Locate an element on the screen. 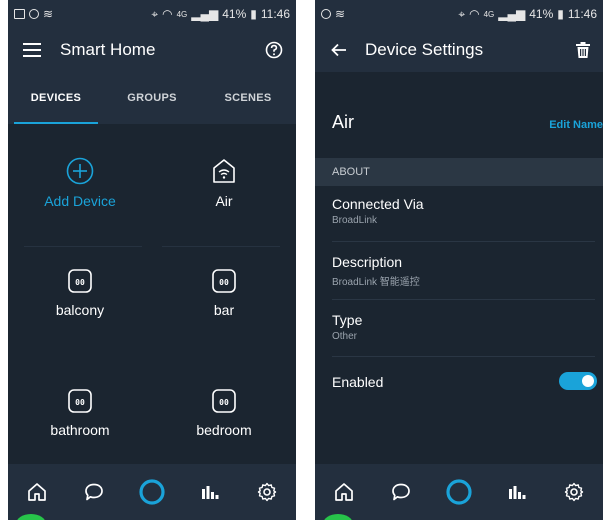 This screenshot has height=520, width=603. device-tile-bathroom: 00 bathroom is located at coordinates (80, 413).